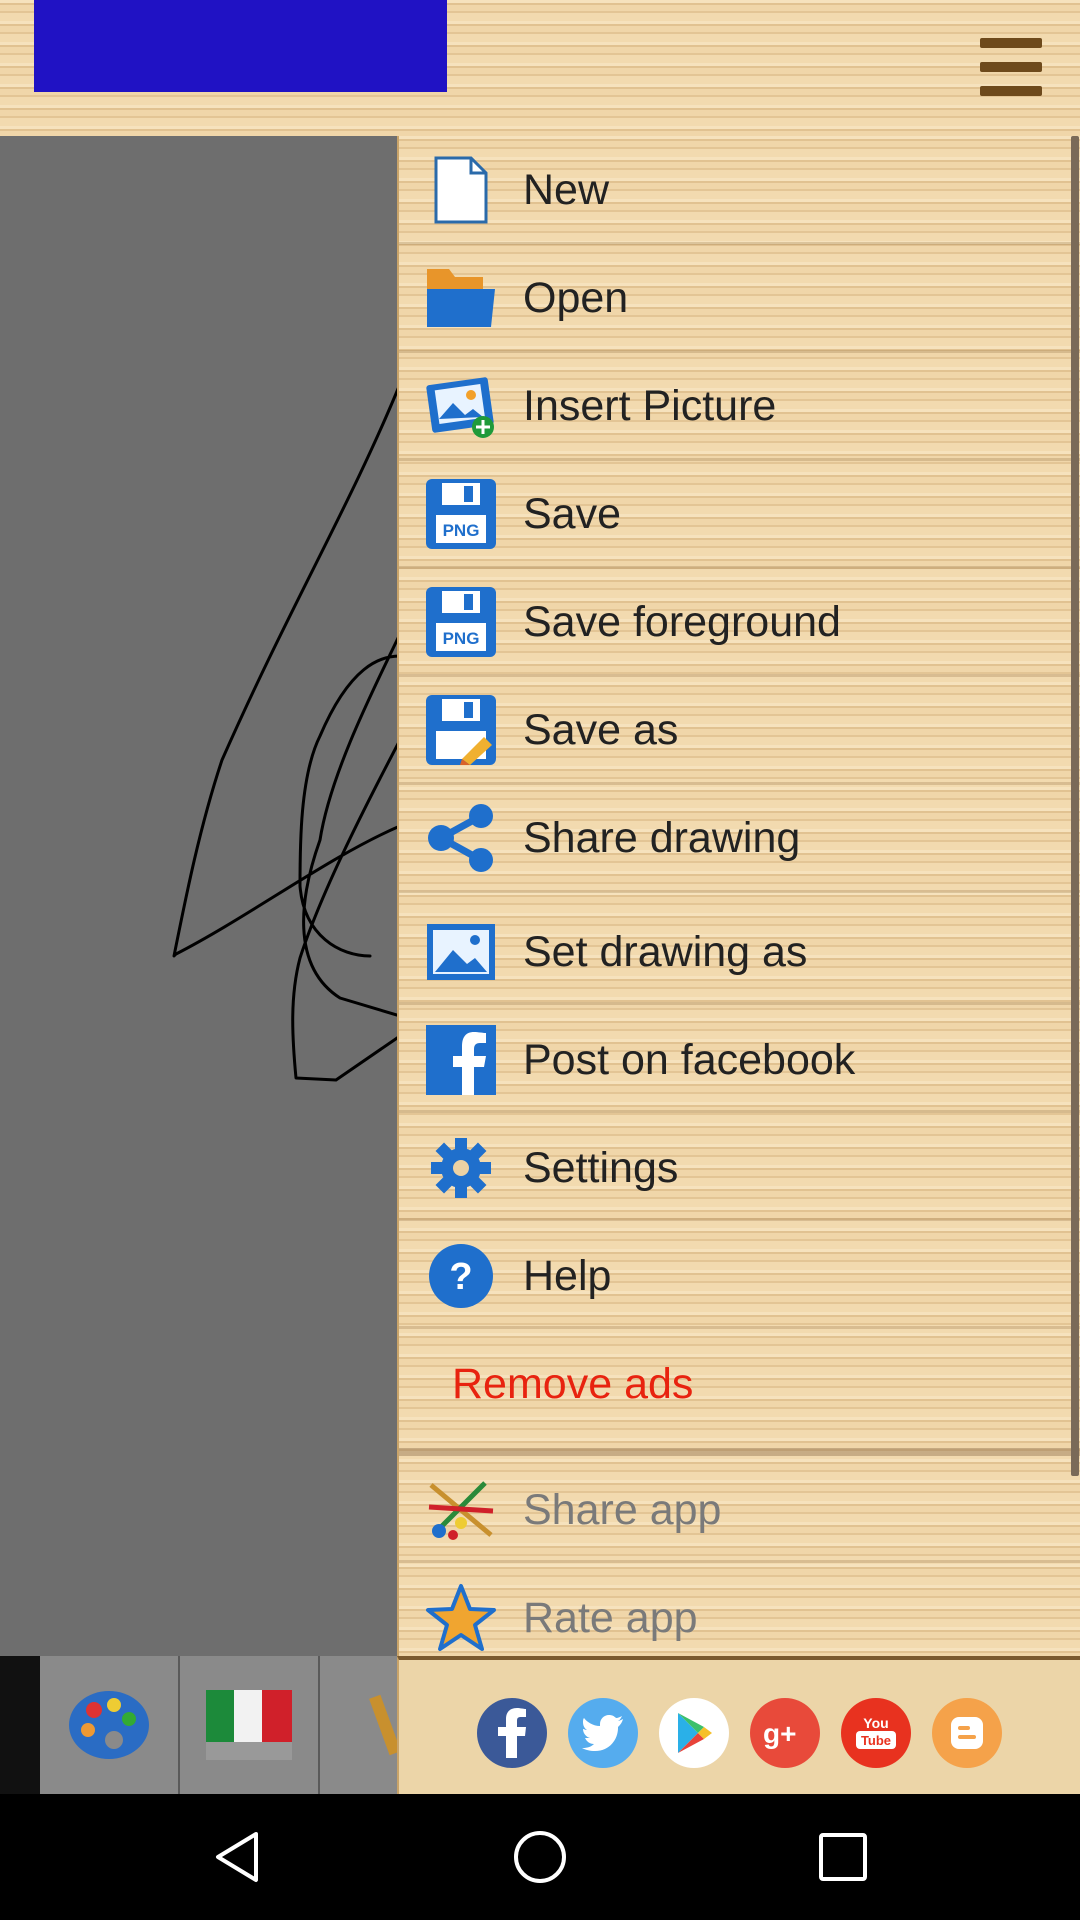 Image resolution: width=1080 pixels, height=1920 pixels. I want to click on menu-item-set-drawing-as: Set drawing as, so click(739, 952).